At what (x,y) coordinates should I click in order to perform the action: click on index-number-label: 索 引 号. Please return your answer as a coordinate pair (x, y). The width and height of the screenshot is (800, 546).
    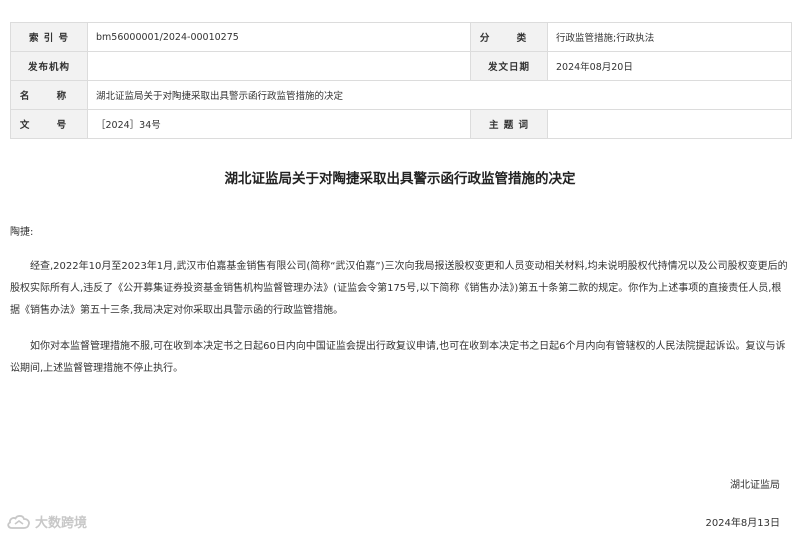
    Looking at the image, I should click on (49, 37).